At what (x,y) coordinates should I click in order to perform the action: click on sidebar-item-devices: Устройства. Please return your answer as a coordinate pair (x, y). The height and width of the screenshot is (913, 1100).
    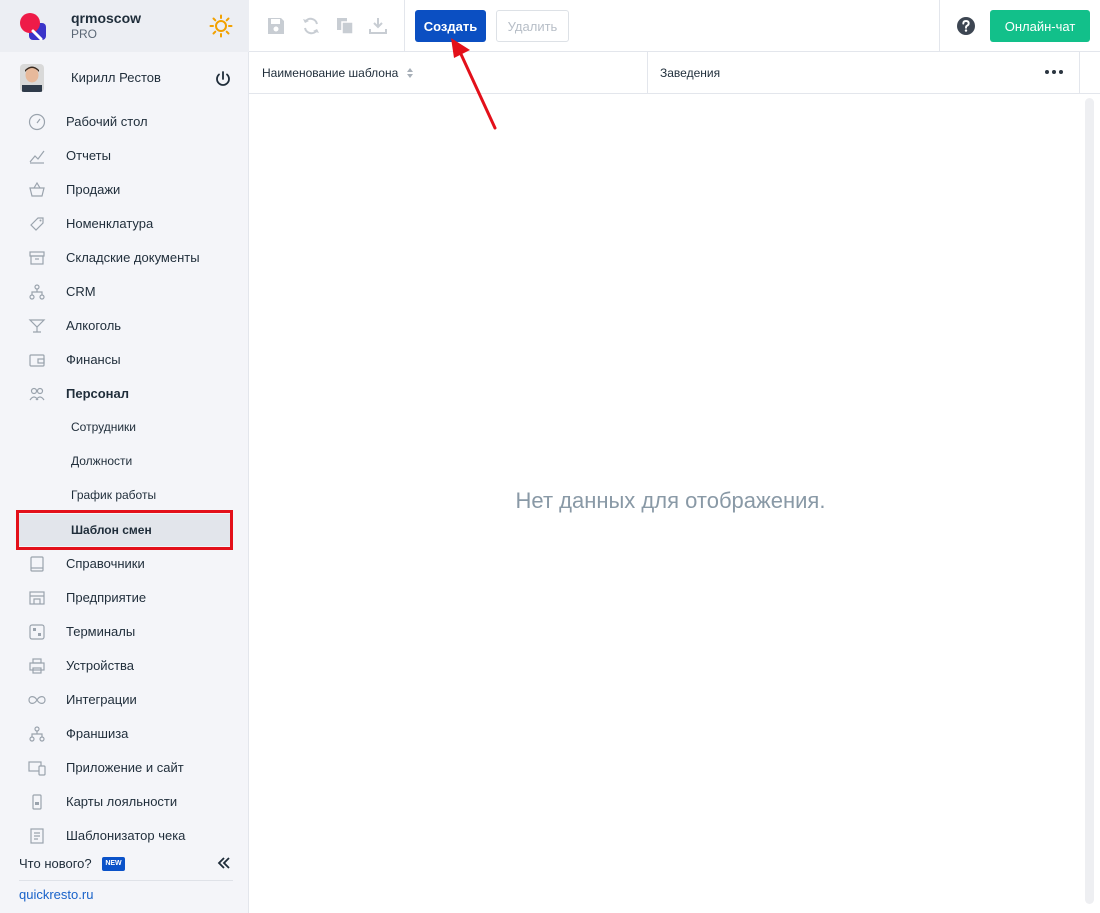
    Looking at the image, I should click on (124, 665).